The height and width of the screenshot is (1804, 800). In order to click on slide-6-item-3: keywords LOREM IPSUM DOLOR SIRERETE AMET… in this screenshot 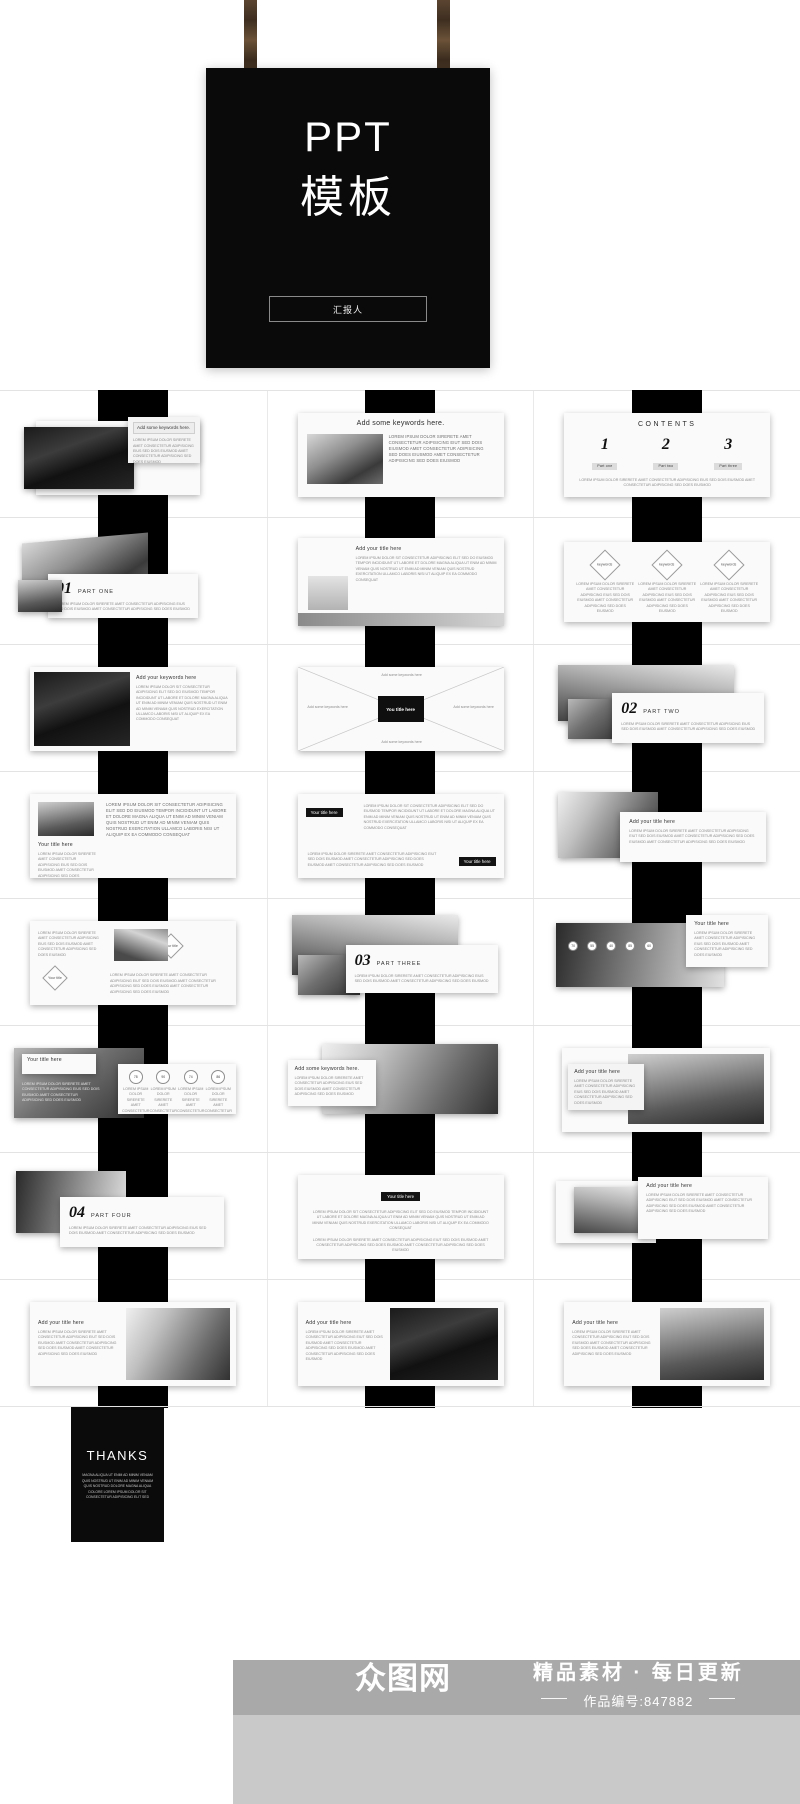, I will do `click(729, 581)`.